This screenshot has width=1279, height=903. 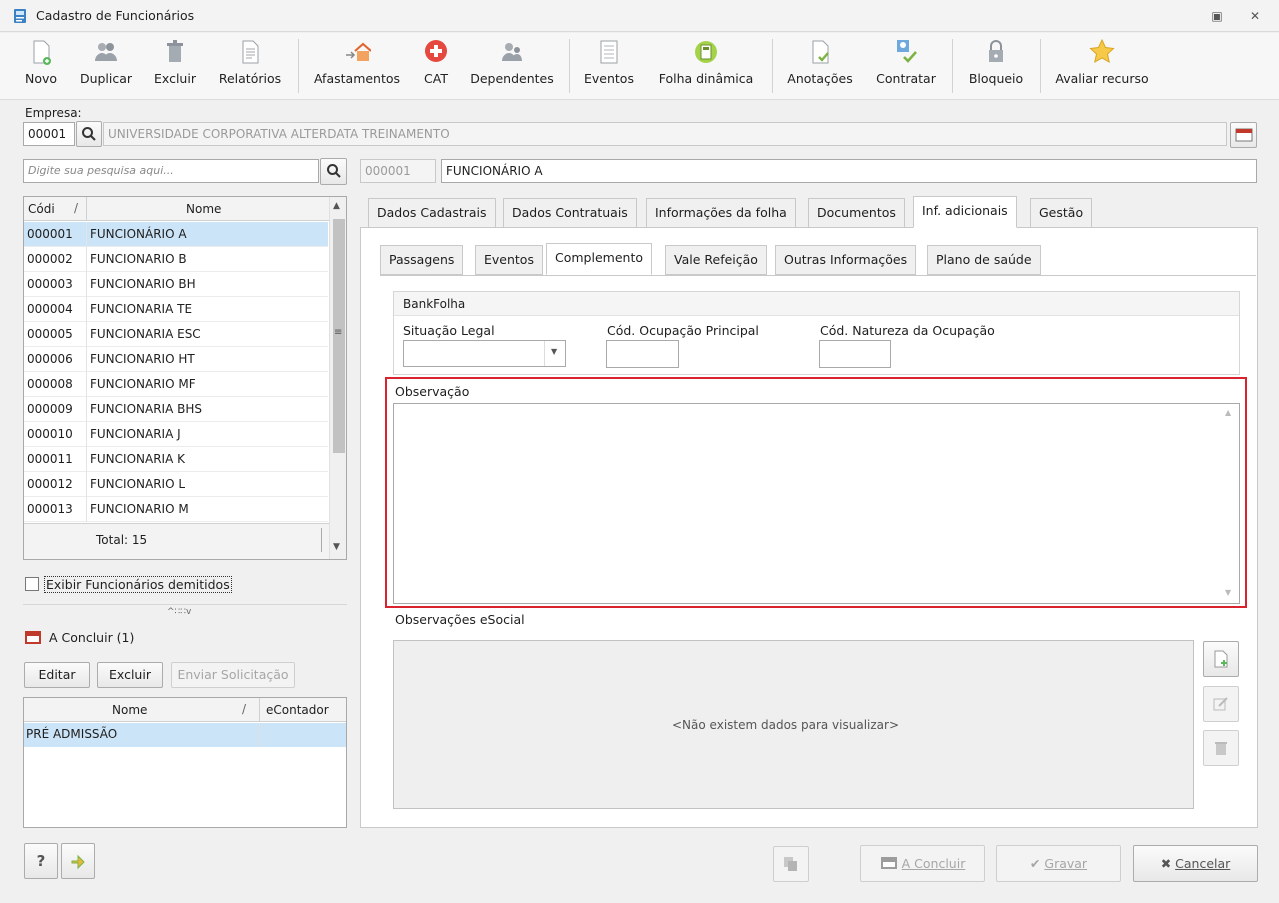 What do you see at coordinates (706, 66) in the screenshot?
I see `folha-dinamica-button: Folha dinâmica` at bounding box center [706, 66].